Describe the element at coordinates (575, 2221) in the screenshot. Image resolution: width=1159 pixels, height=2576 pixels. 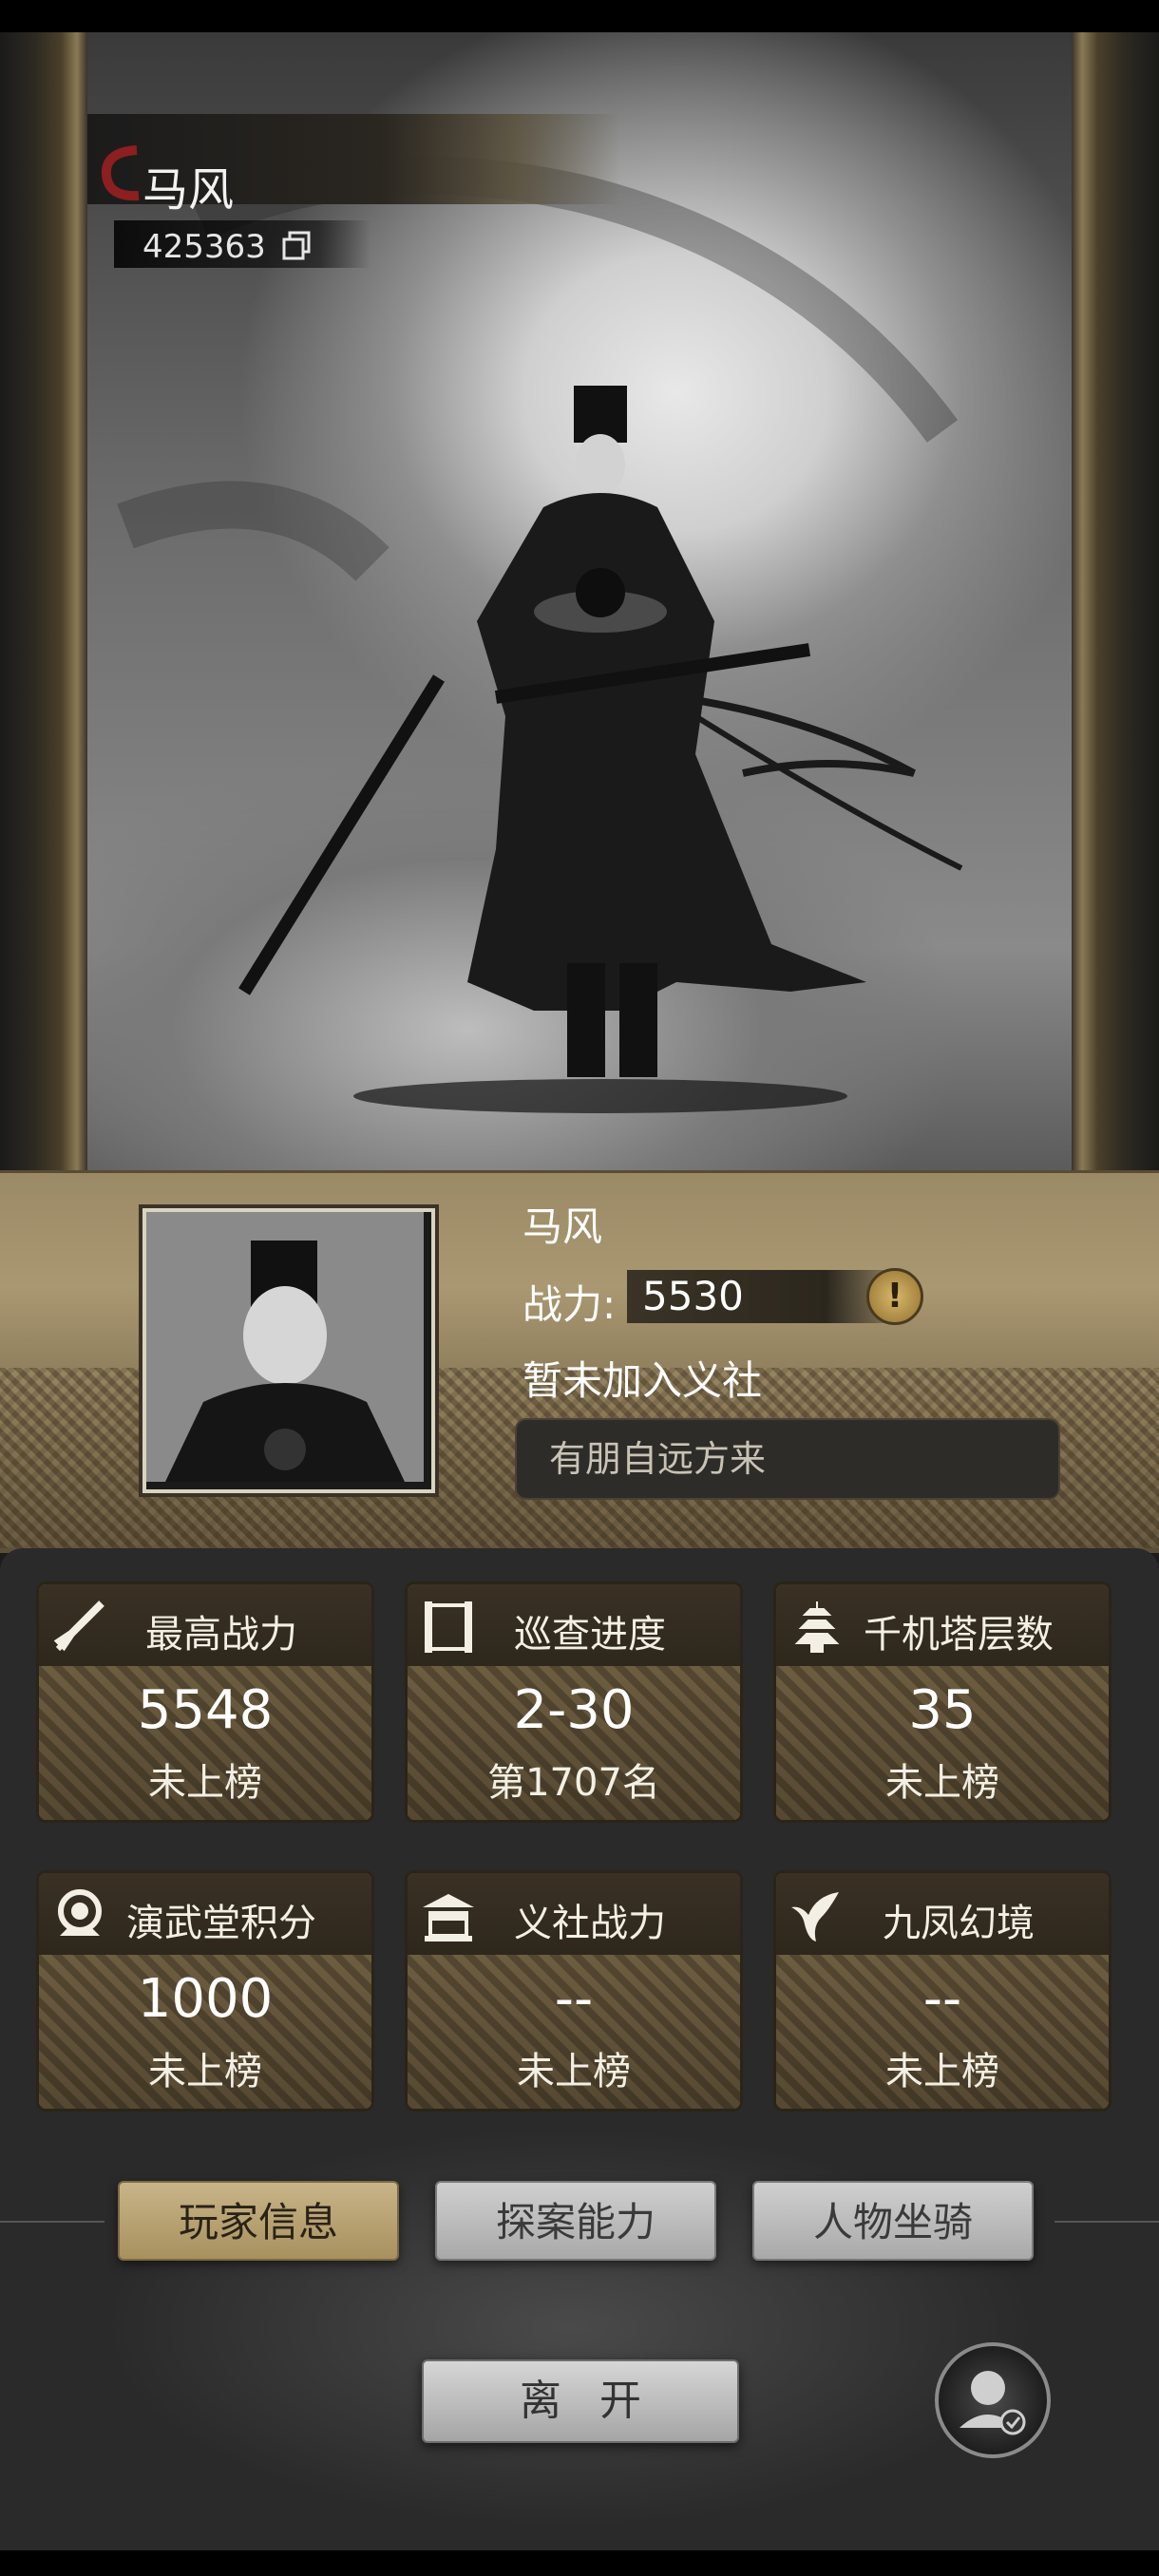
I see `tab-investigation-ability: 探案能力` at that location.